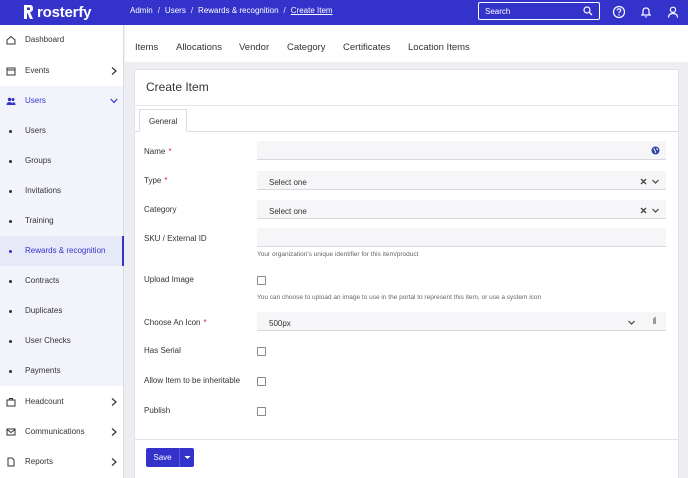  What do you see at coordinates (61, 462) in the screenshot?
I see `sidebar-item-reports: Reports` at bounding box center [61, 462].